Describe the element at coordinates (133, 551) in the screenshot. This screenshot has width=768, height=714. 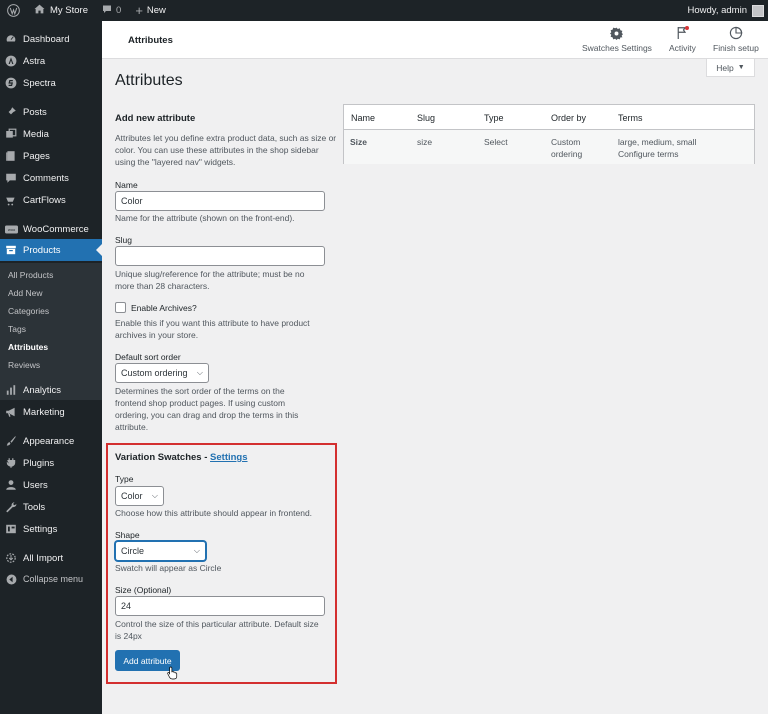
I see `shape-value: Circle` at that location.